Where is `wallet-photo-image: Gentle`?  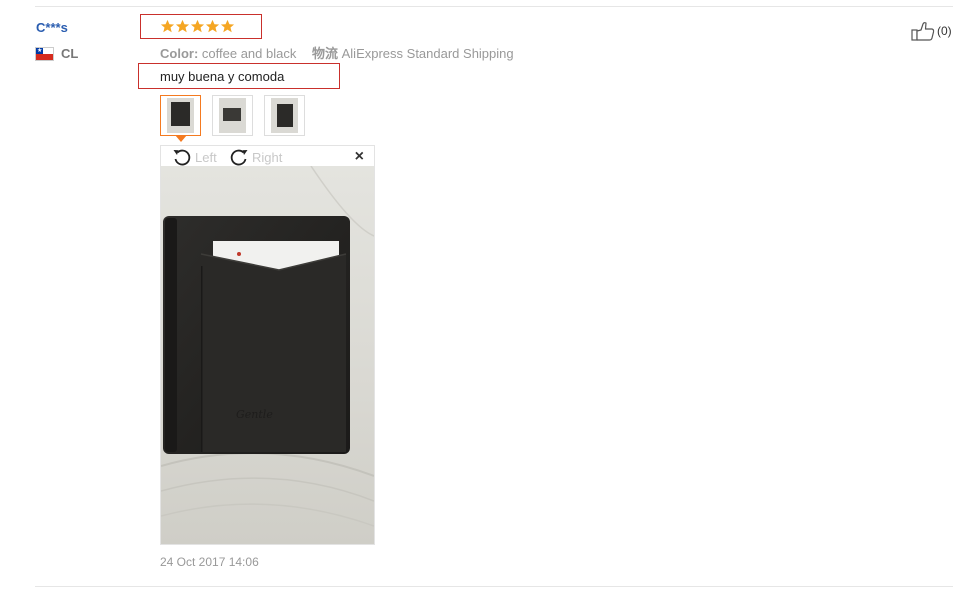 wallet-photo-image: Gentle is located at coordinates (267, 355).